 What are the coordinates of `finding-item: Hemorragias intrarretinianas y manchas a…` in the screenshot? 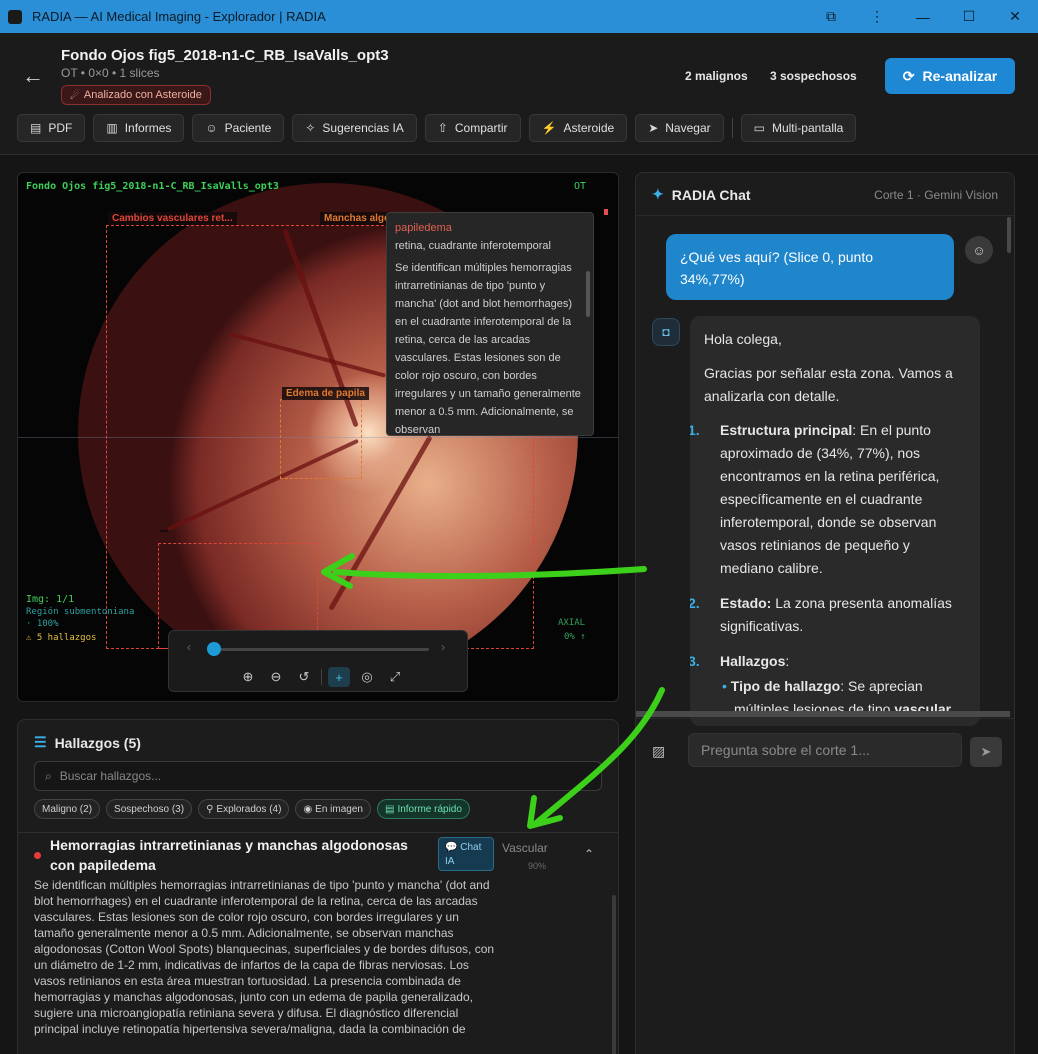 It's located at (318, 934).